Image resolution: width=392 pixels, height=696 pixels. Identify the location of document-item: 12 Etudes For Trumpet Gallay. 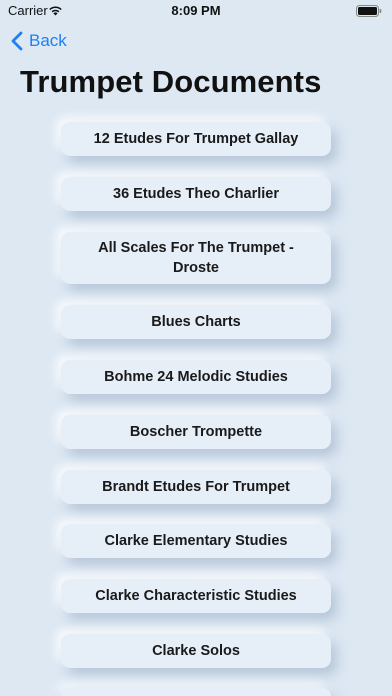
(196, 139).